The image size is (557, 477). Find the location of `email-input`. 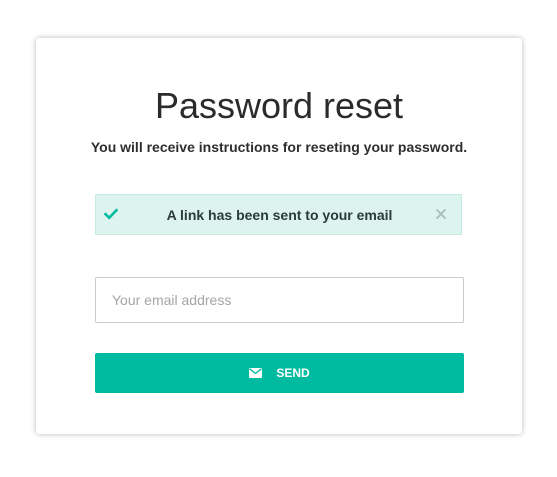

email-input is located at coordinates (279, 300).